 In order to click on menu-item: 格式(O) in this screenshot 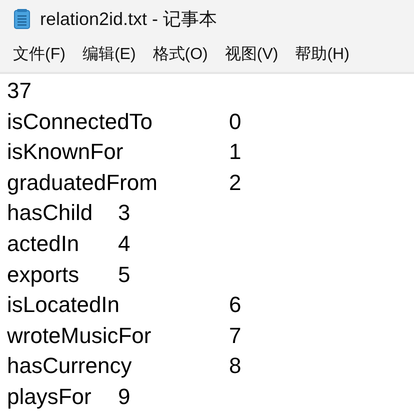, I will do `click(184, 55)`.